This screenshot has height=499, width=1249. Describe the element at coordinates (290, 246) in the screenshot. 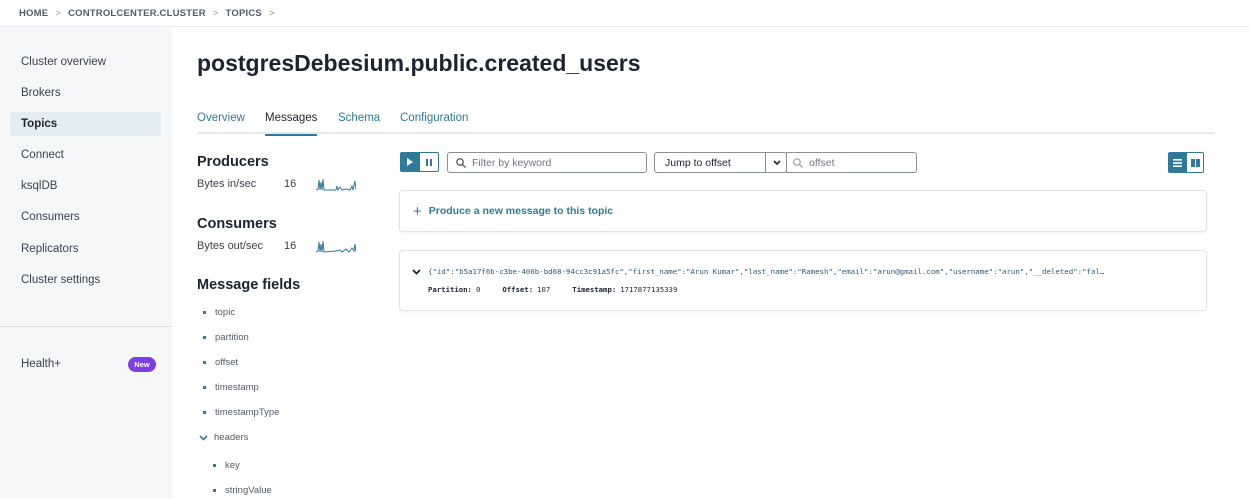

I see `bytes-out-value: 16` at that location.